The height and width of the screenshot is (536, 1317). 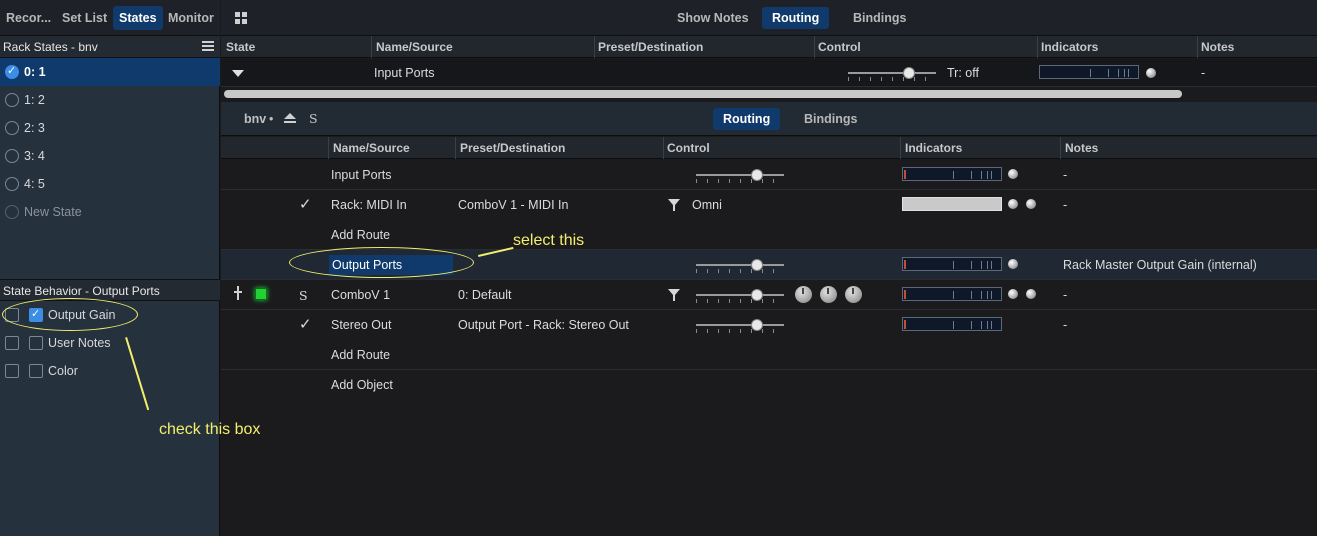 What do you see at coordinates (110, 184) in the screenshot?
I see `state-item-4: 4: 5` at bounding box center [110, 184].